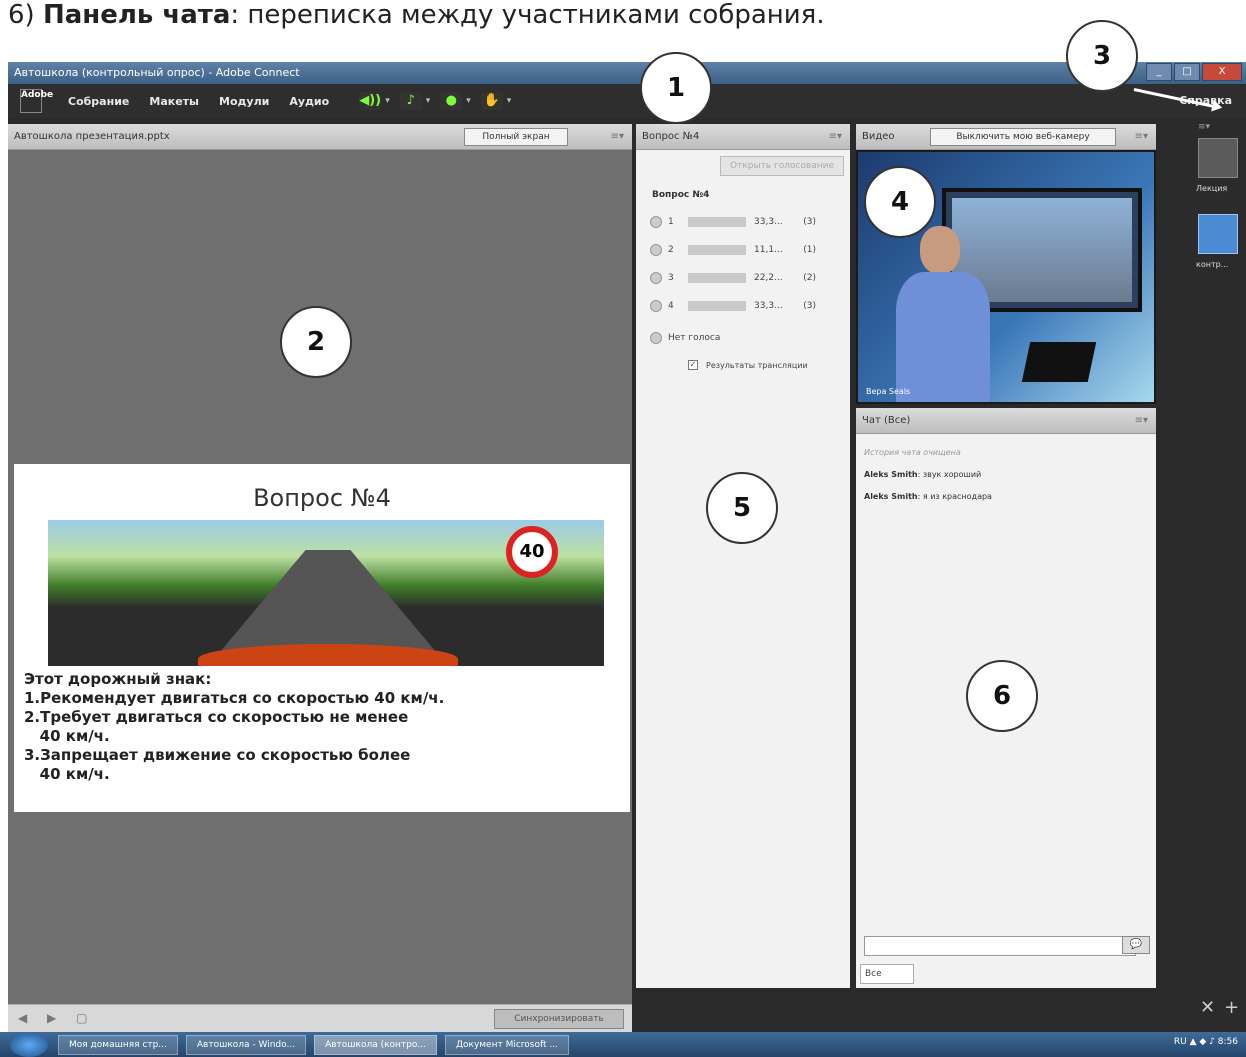 The width and height of the screenshot is (1246, 1057). What do you see at coordinates (527, 15) in the screenshot?
I see `caption-text: : переписка между участниками собрания.` at bounding box center [527, 15].